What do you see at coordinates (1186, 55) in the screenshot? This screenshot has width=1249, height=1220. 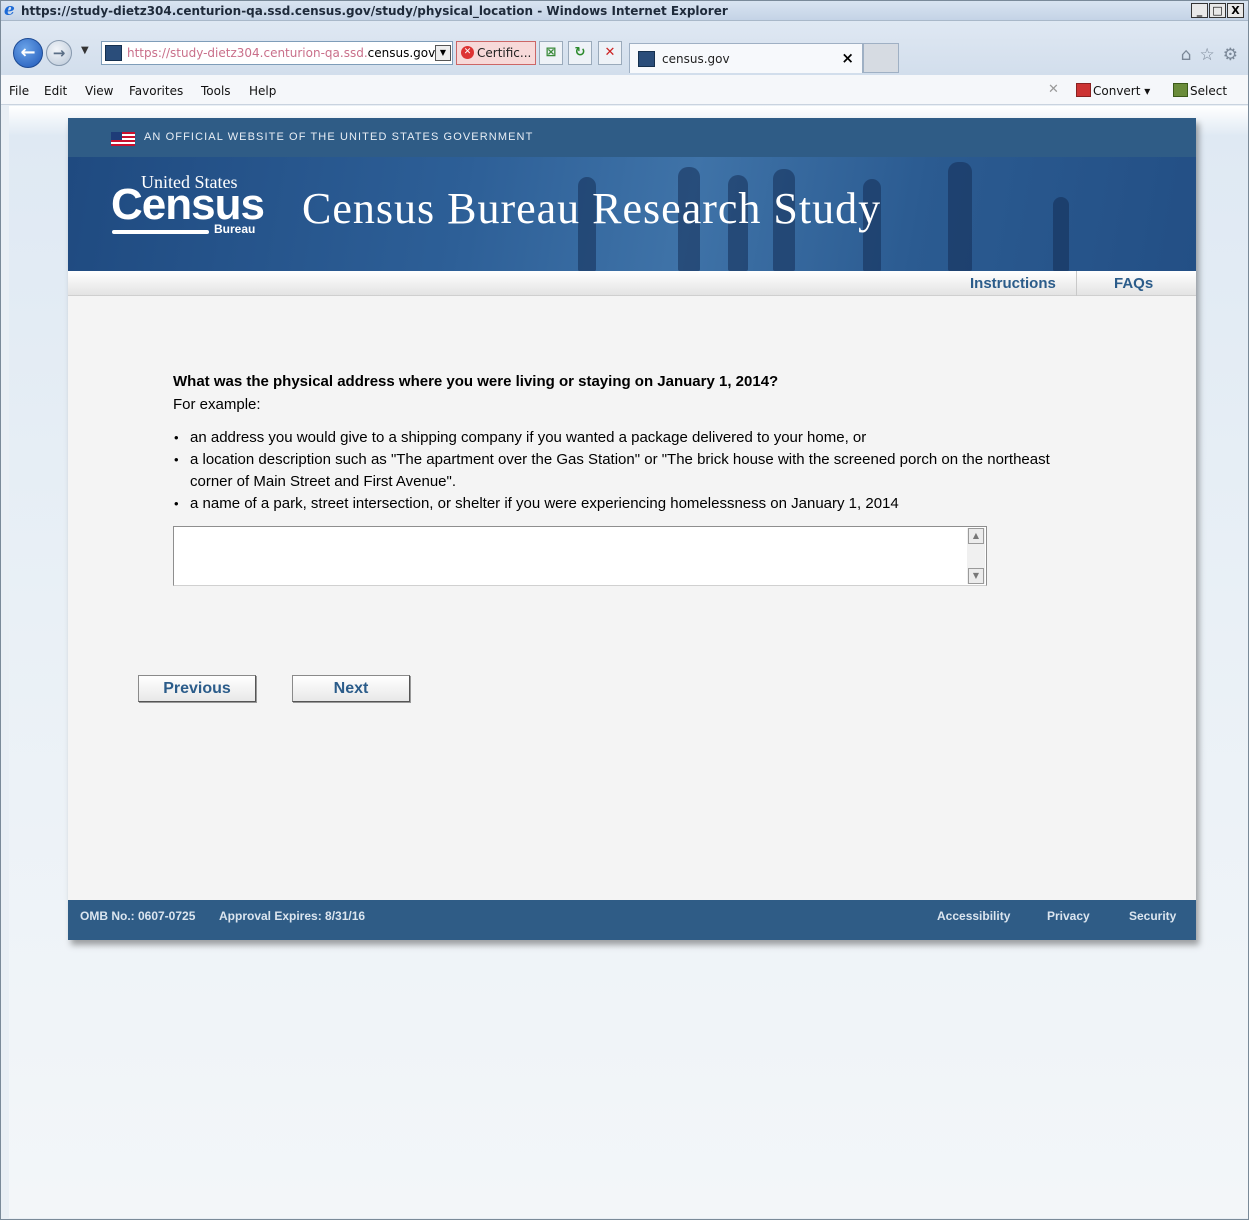 I see `home-icon: ⌂` at bounding box center [1186, 55].